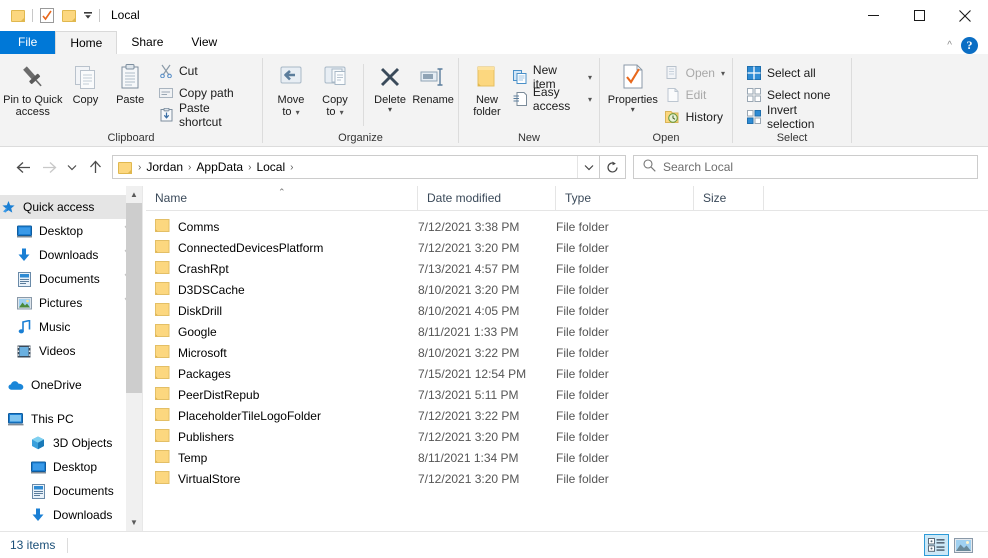  Describe the element at coordinates (23, 167) in the screenshot. I see `back-button` at that location.